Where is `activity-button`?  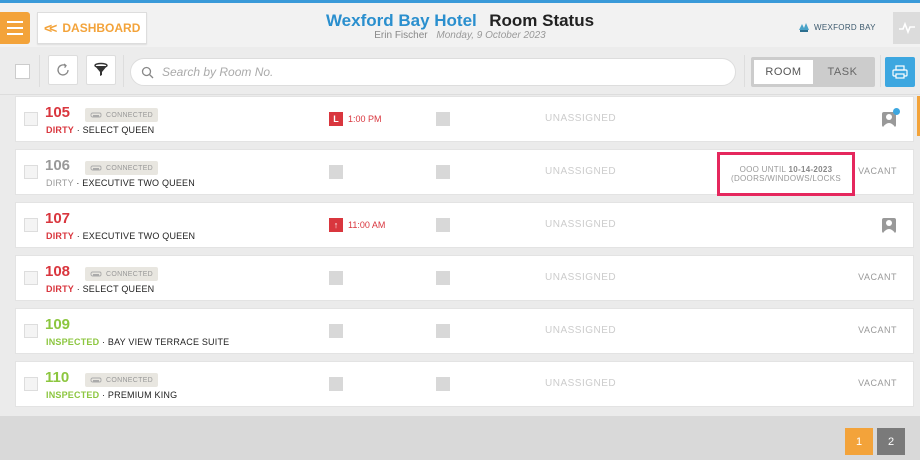
activity-button is located at coordinates (906, 28).